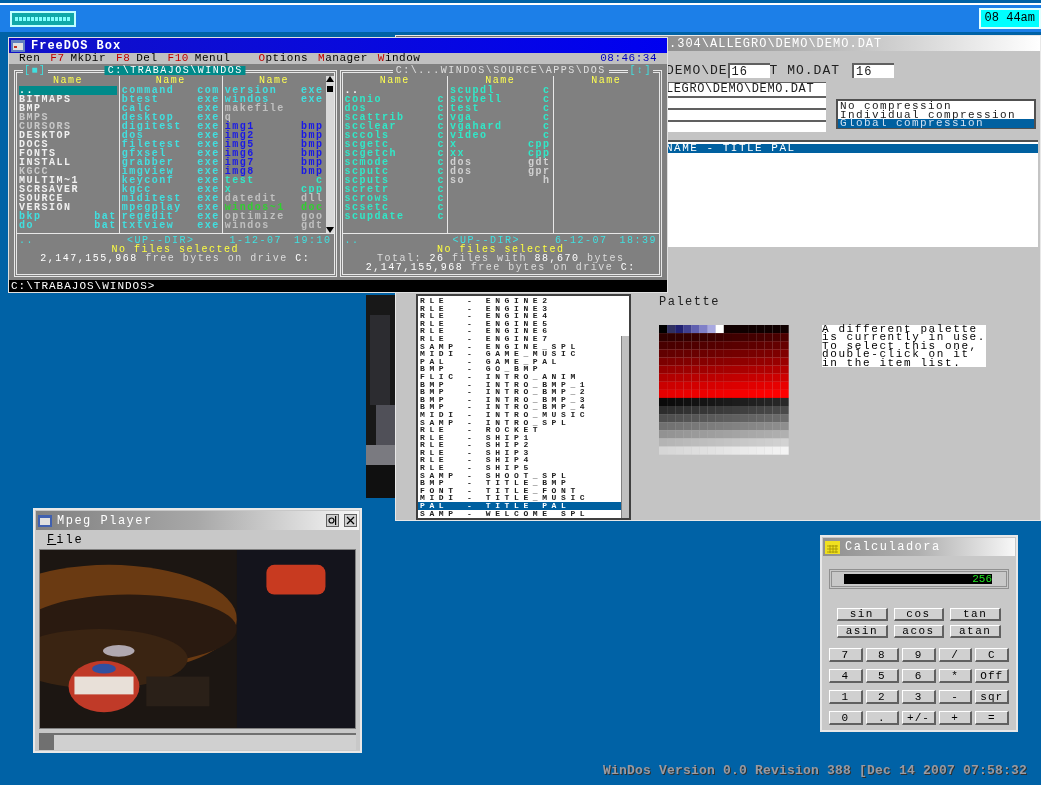  Describe the element at coordinates (88, 58) in the screenshot. I see `menu-item: MkDir` at that location.